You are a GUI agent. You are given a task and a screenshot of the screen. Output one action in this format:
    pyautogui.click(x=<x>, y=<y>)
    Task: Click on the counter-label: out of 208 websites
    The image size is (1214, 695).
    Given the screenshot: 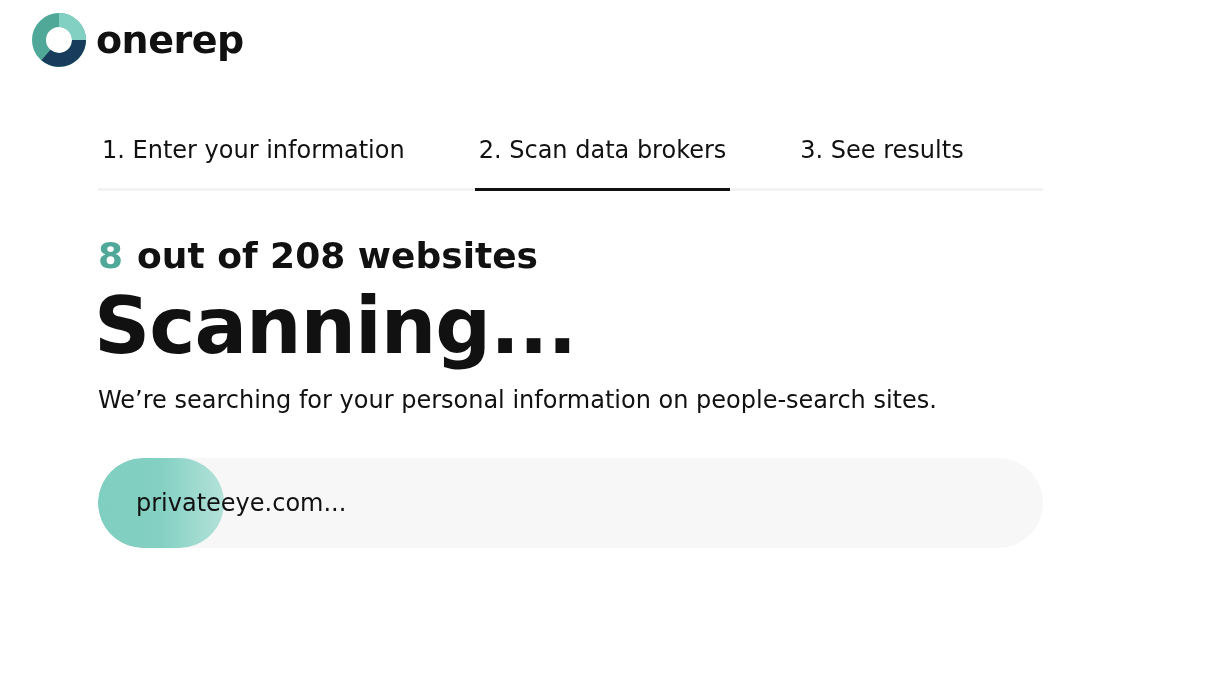 What is the action you would take?
    pyautogui.click(x=338, y=255)
    